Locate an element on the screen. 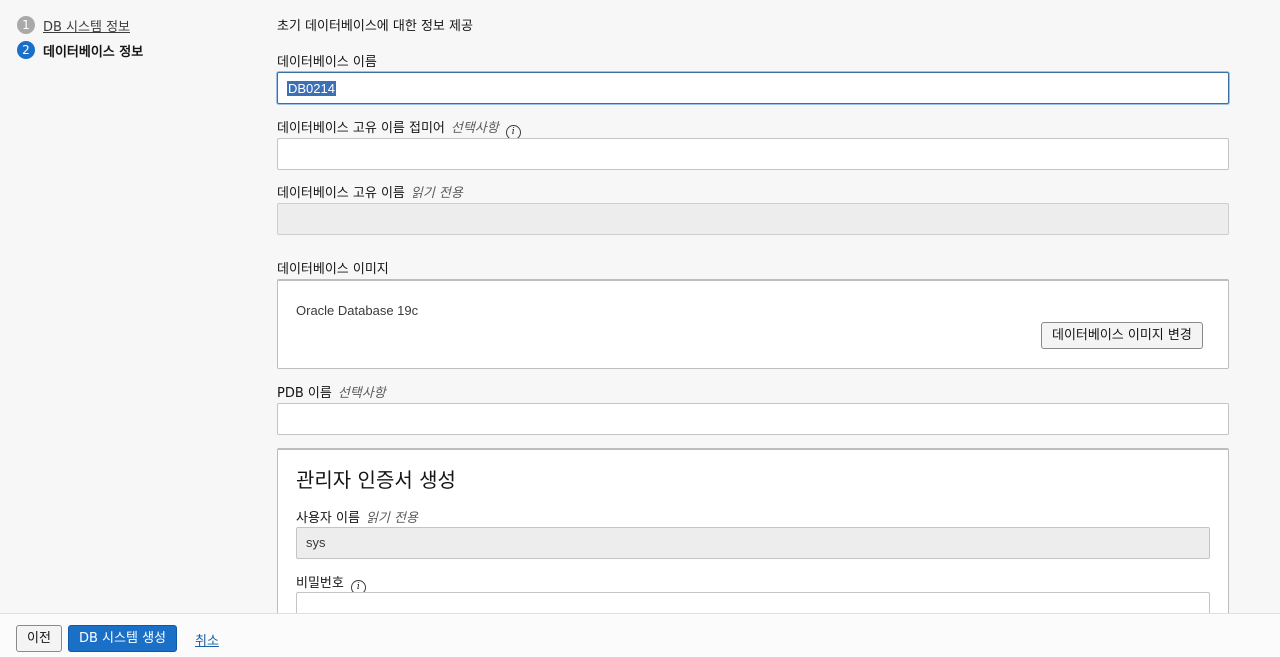  unique-suffix-input is located at coordinates (753, 154).